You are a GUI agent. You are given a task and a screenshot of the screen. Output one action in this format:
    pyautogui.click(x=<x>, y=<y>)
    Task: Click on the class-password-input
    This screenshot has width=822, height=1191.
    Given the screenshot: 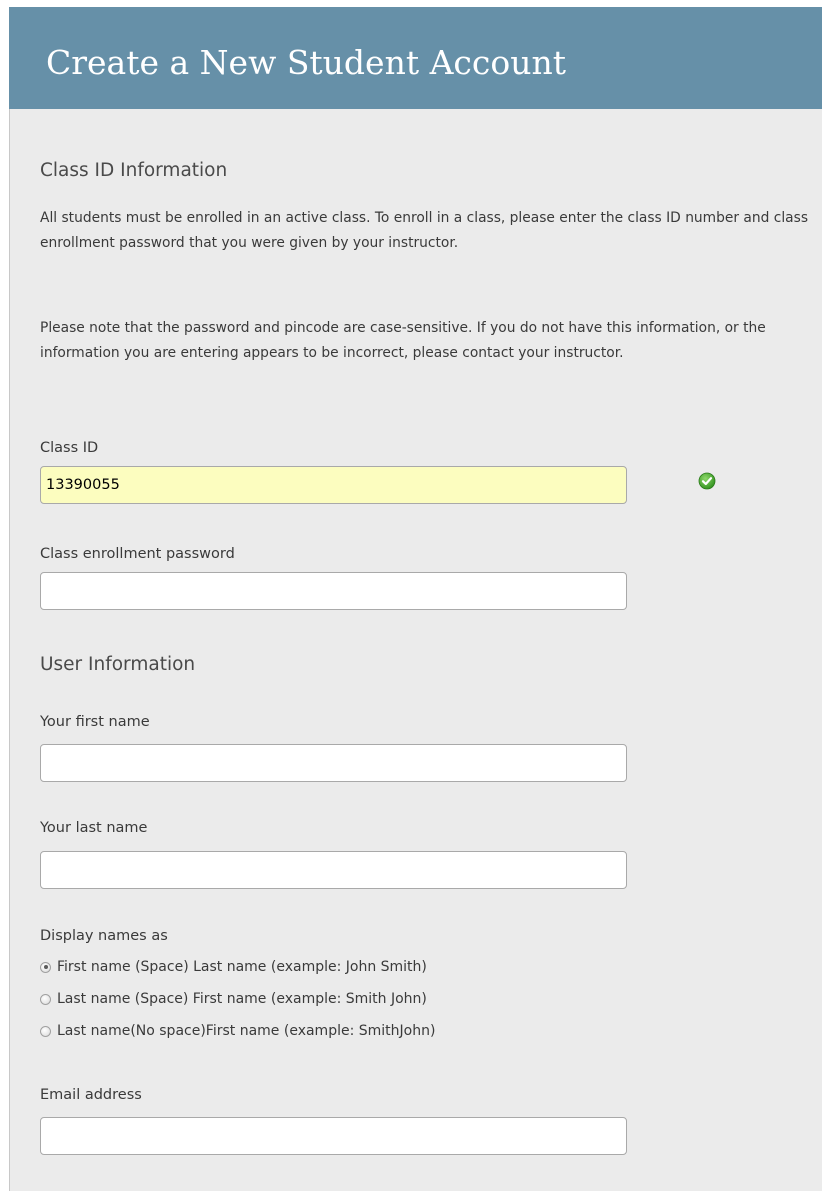 What is the action you would take?
    pyautogui.click(x=333, y=591)
    